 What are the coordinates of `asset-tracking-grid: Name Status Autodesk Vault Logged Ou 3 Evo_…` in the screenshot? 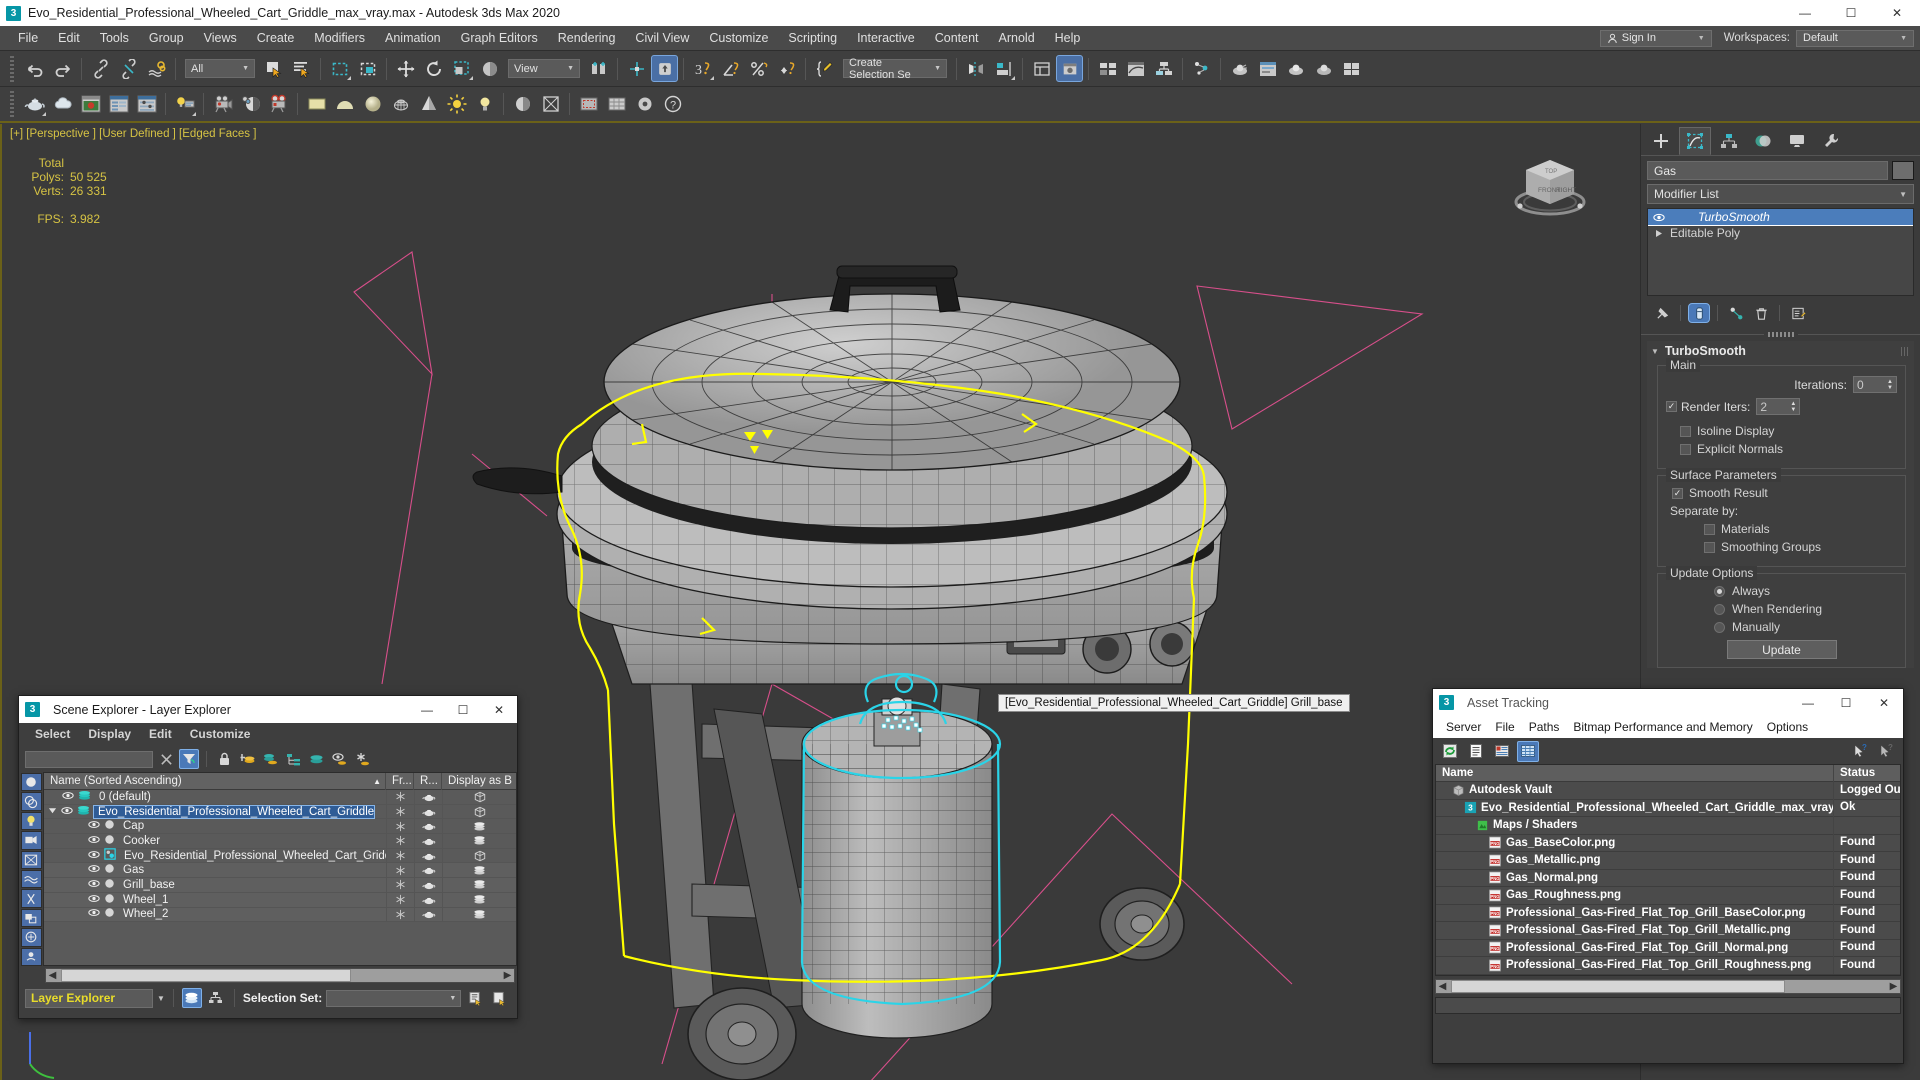 It's located at (1668, 870).